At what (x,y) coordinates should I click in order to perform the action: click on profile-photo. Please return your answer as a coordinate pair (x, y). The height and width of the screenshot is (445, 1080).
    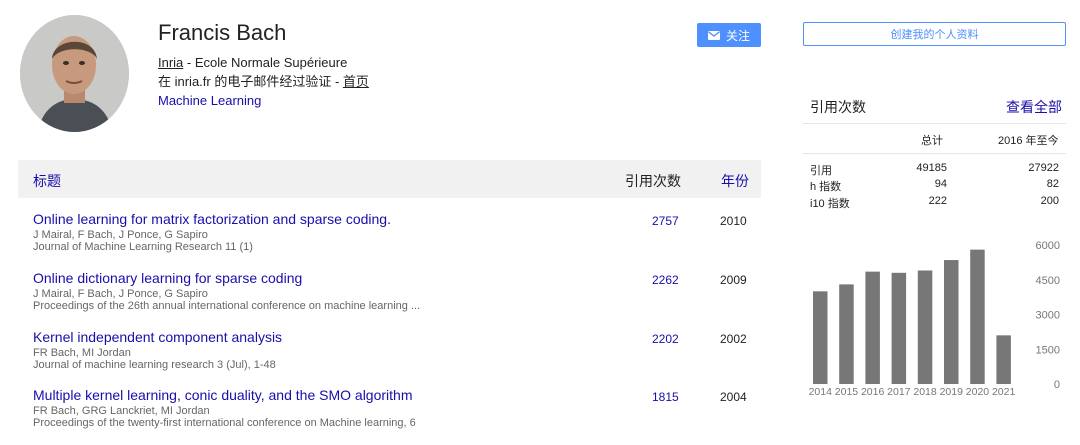
    Looking at the image, I should click on (74, 73).